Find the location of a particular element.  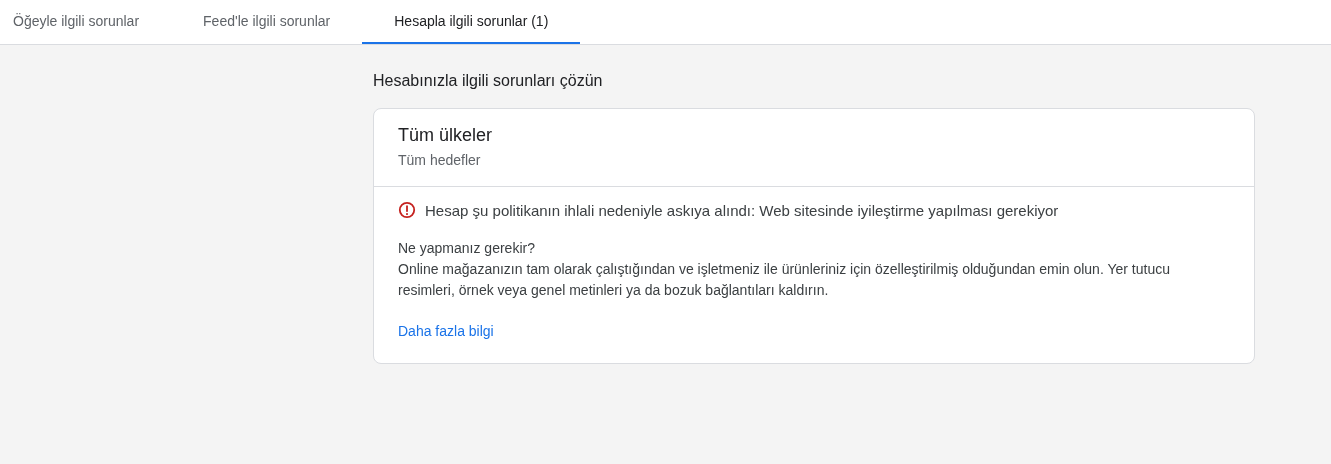

issue-message: Hesap şu politikanın ihlali nedeniyle askıya alındı: Web sitesinde iyileştirme yapılması gerekiyor is located at coordinates (742, 210).